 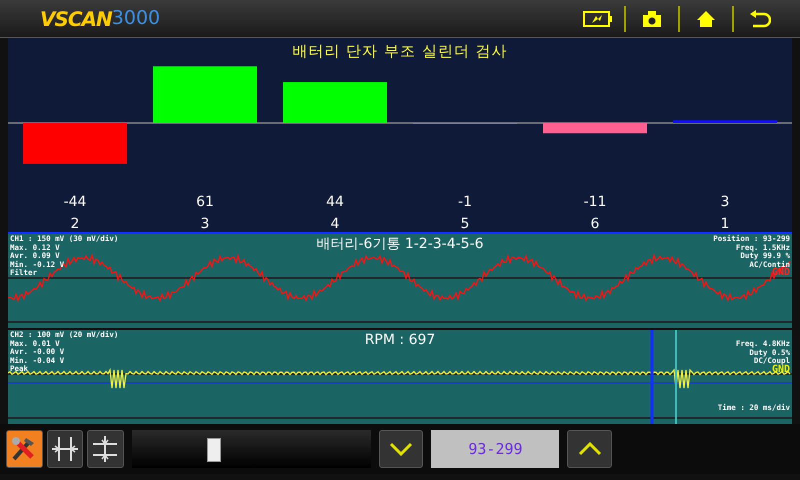 I want to click on chevron-down-icon, so click(x=401, y=449).